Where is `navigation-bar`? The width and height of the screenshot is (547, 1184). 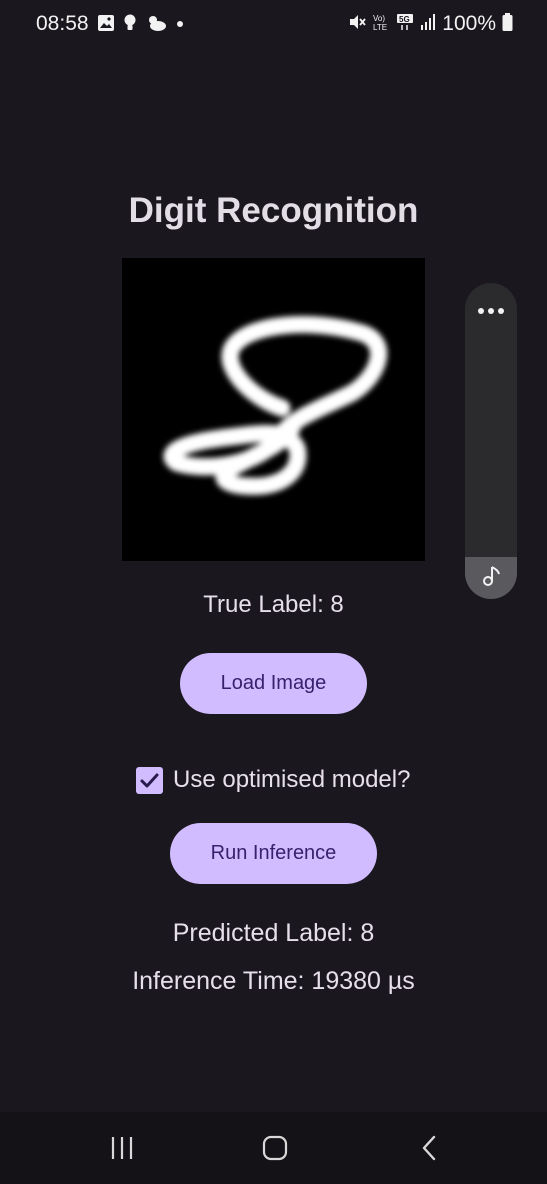
navigation-bar is located at coordinates (273, 1148).